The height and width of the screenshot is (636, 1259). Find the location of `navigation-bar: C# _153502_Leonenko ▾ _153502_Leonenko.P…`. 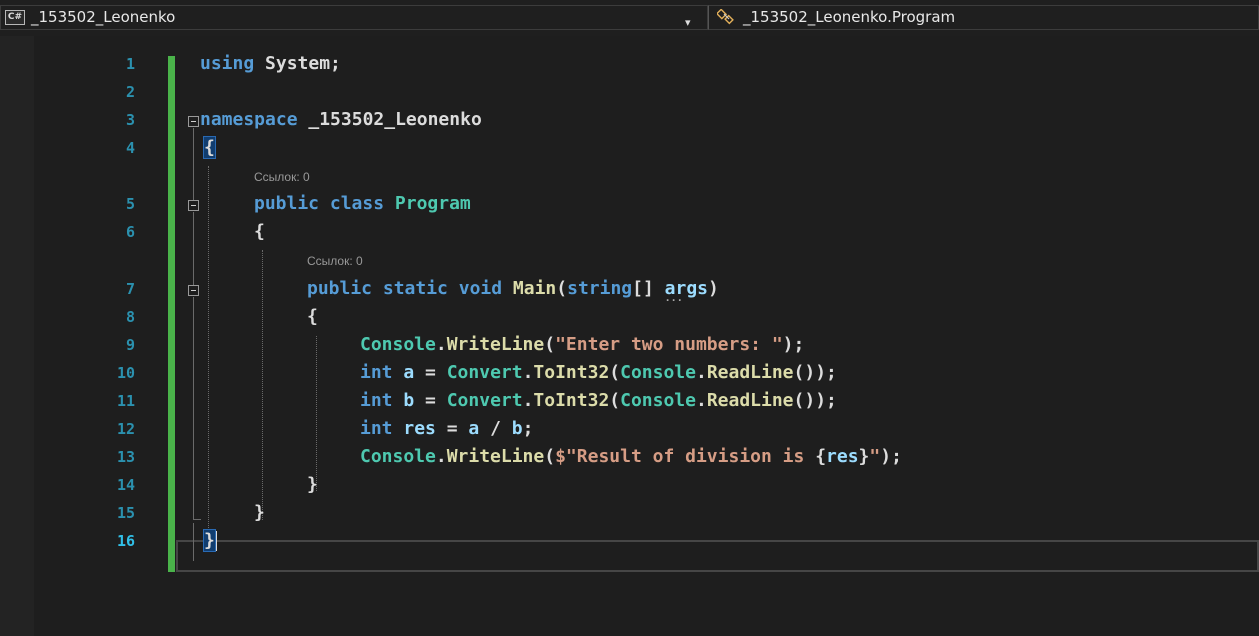

navigation-bar: C# _153502_Leonenko ▾ _153502_Leonenko.P… is located at coordinates (629, 18).